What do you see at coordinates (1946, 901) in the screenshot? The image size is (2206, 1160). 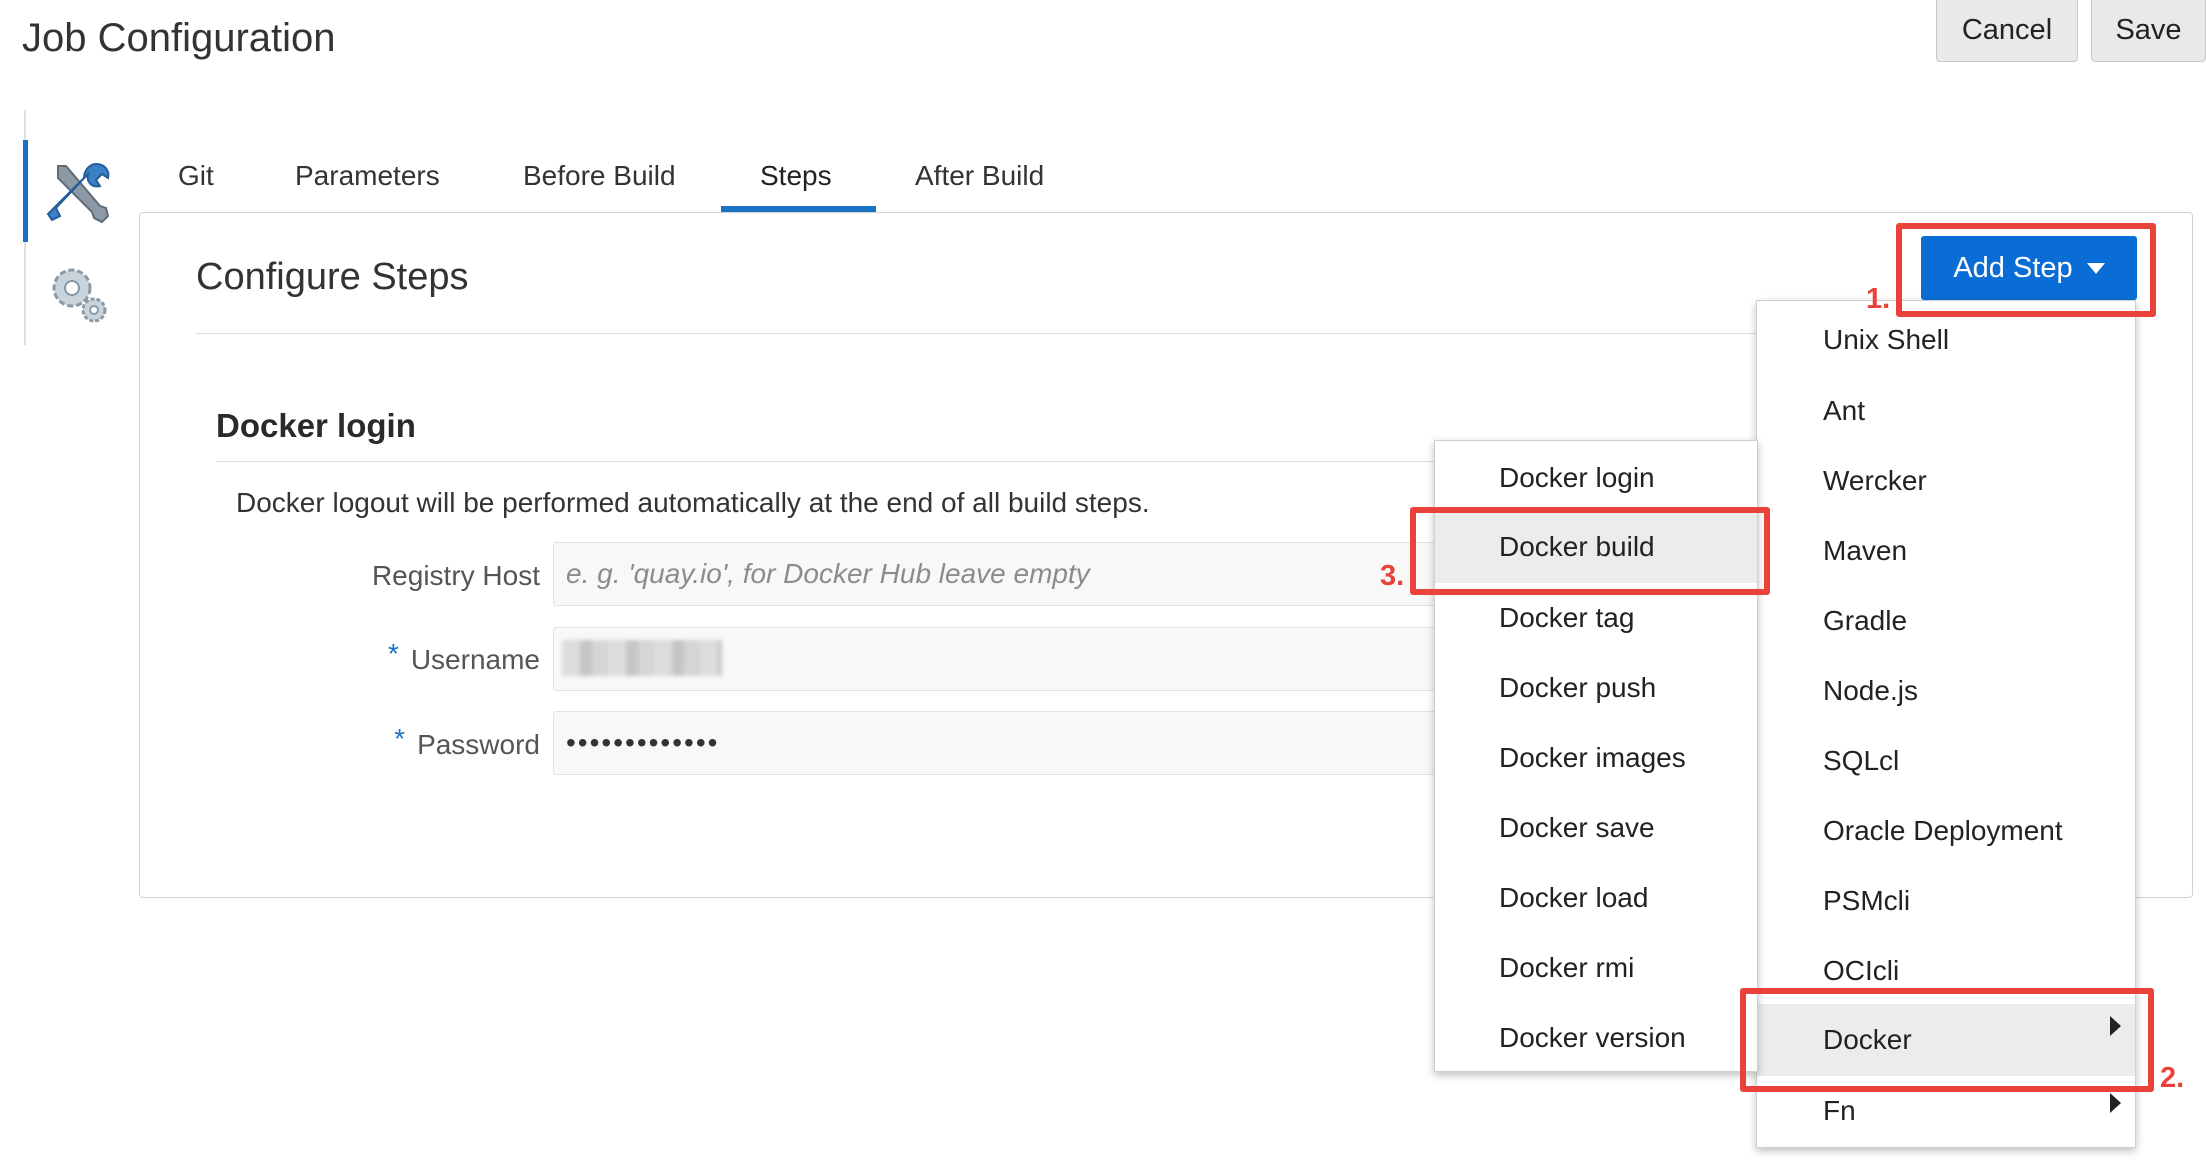 I see `menu-item-psmcli: PSMcli` at bounding box center [1946, 901].